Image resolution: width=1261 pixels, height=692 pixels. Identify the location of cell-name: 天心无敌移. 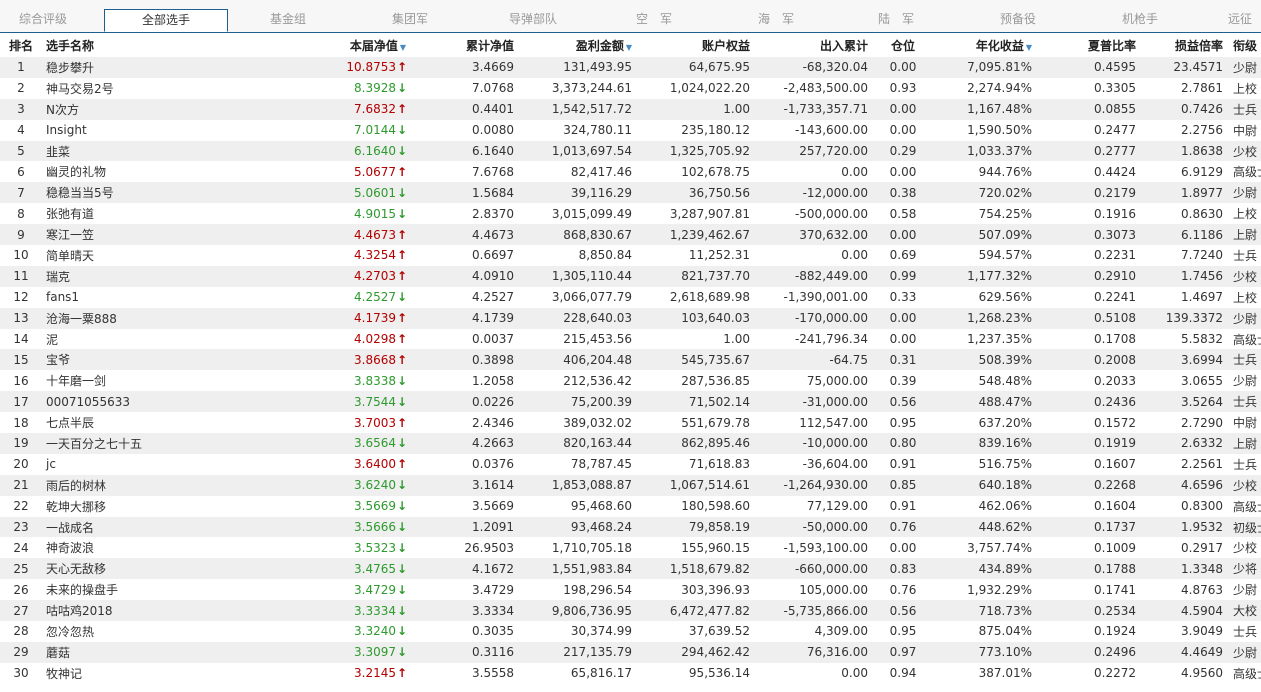
(122, 569).